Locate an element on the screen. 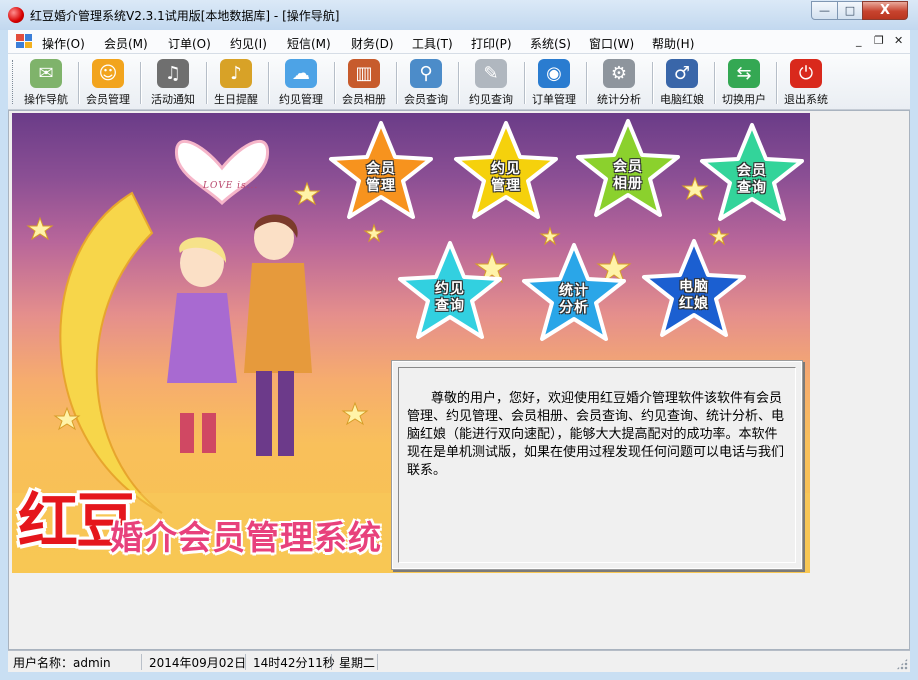 The height and width of the screenshot is (680, 918). toolbar-grip is located at coordinates (13, 82).